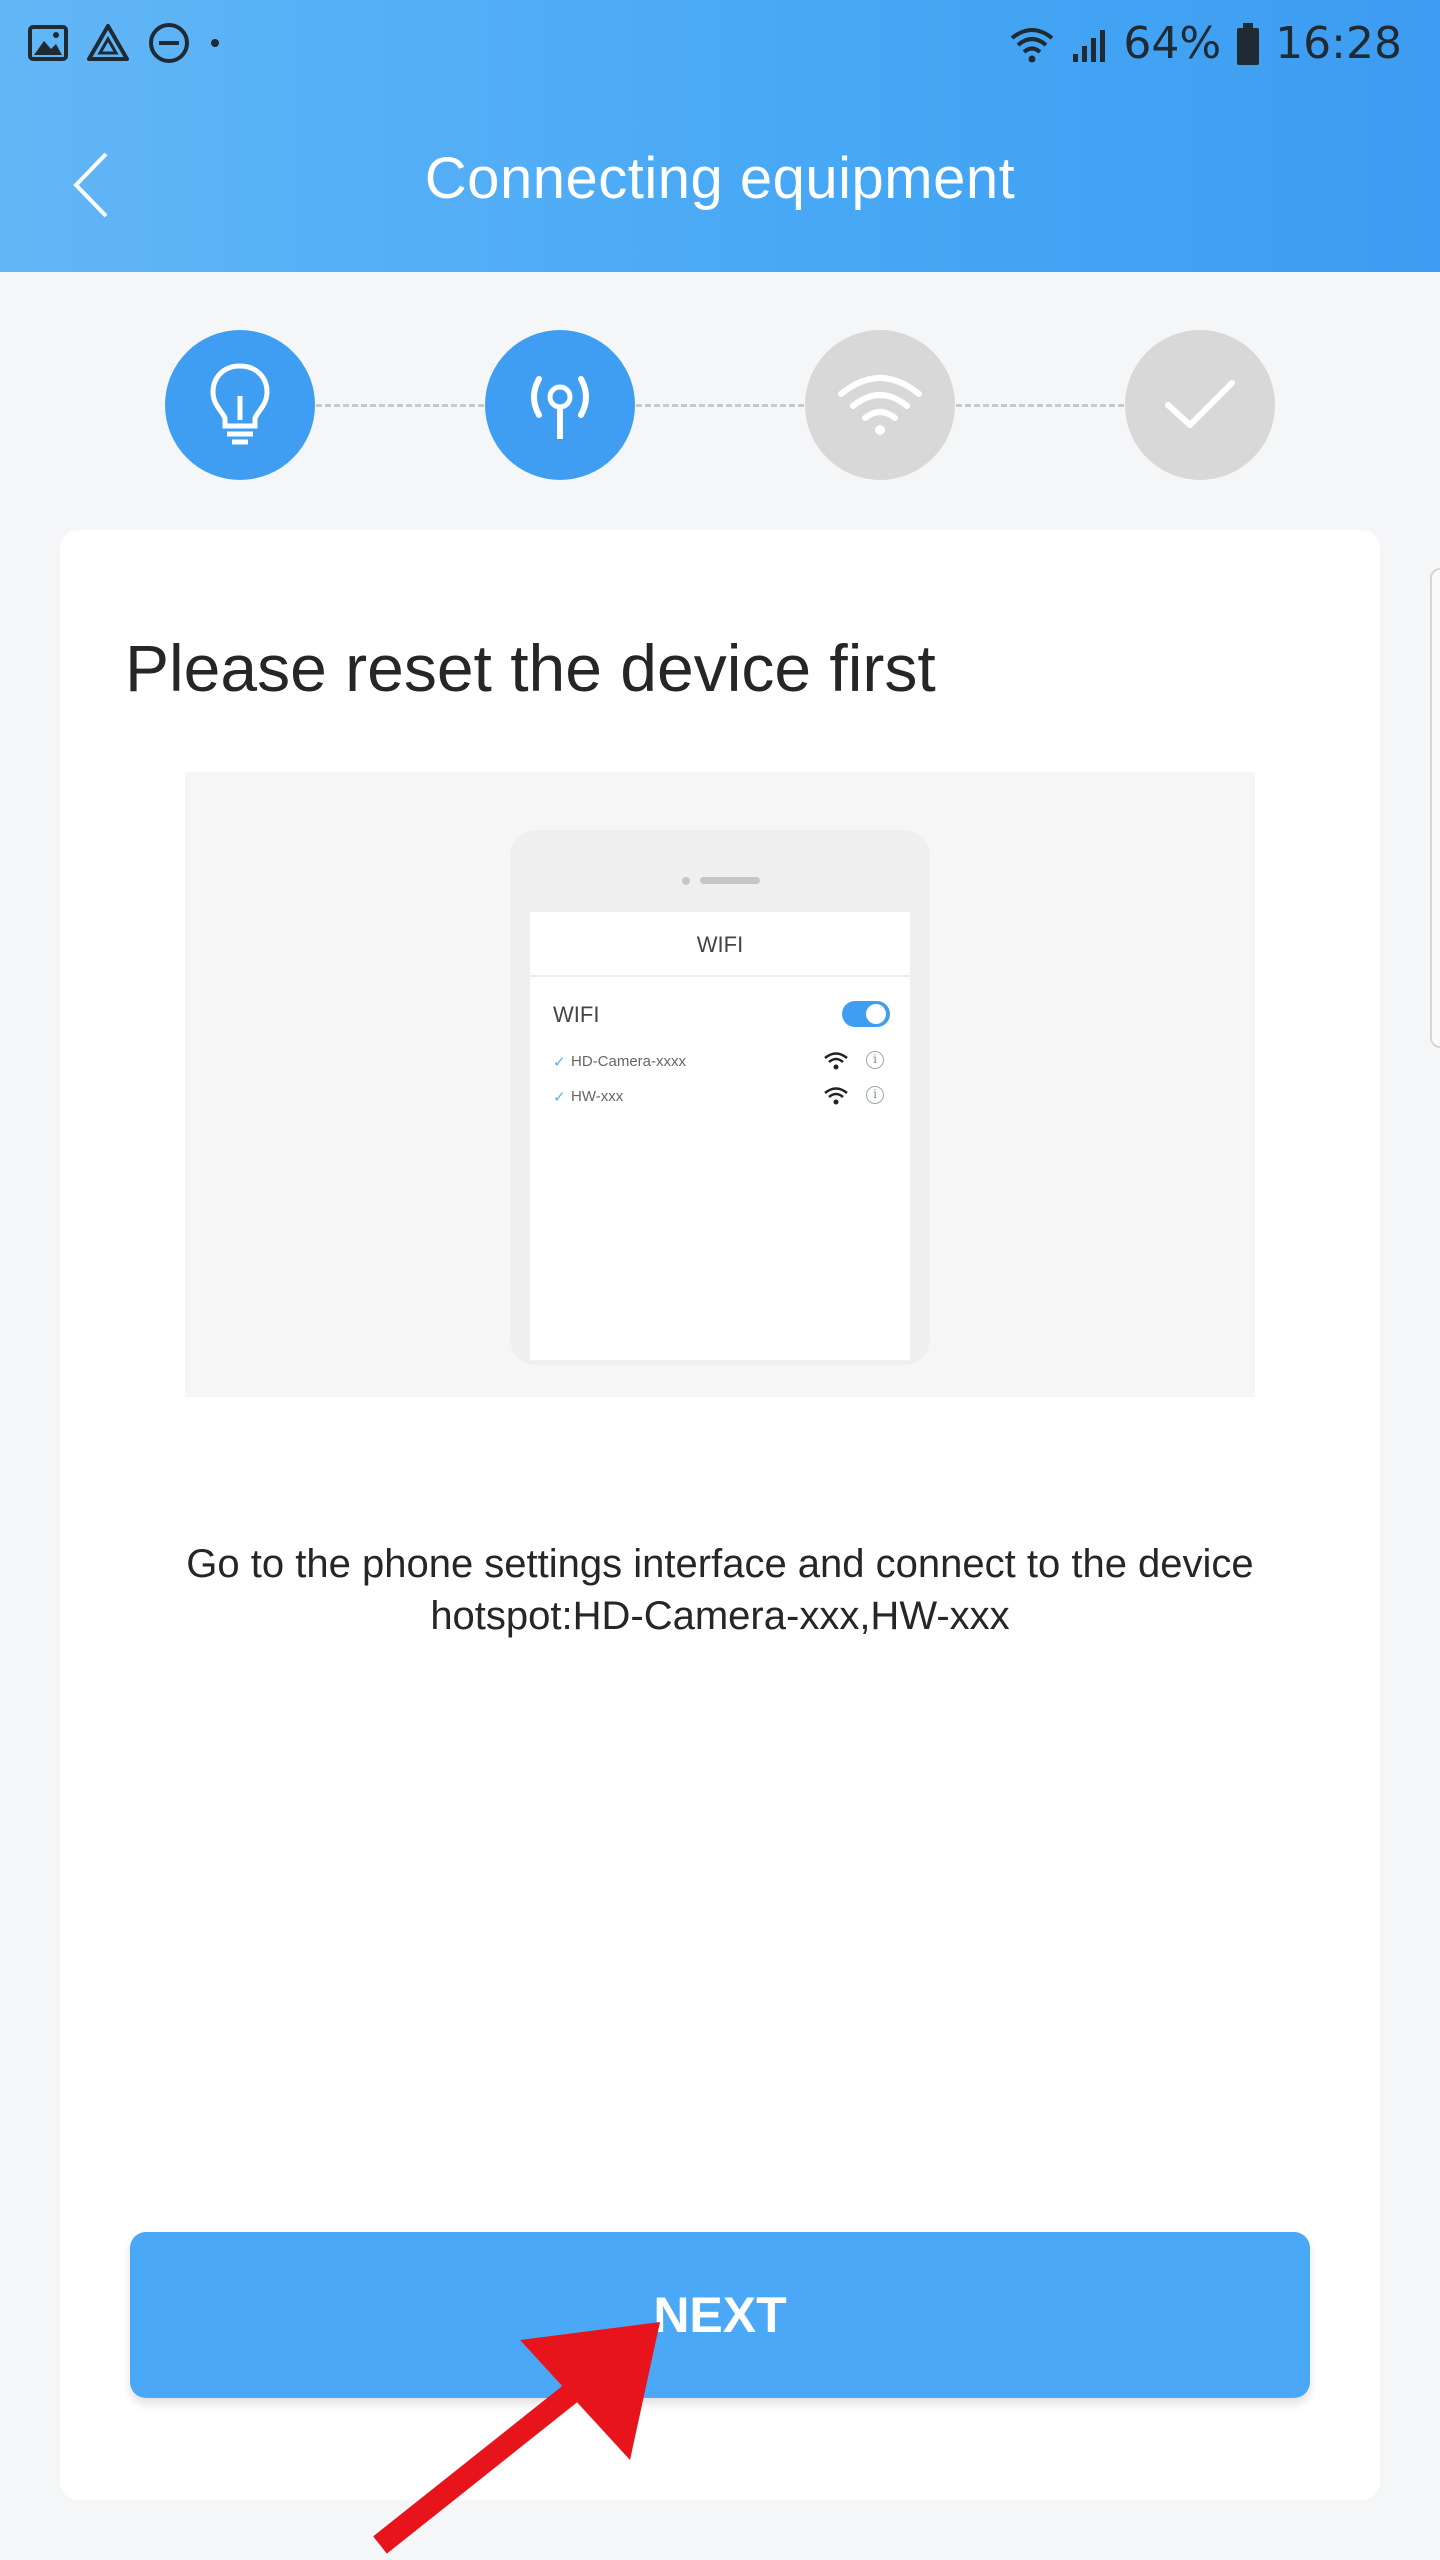 This screenshot has width=1440, height=2560. What do you see at coordinates (560, 407) in the screenshot?
I see `hotspot-icon` at bounding box center [560, 407].